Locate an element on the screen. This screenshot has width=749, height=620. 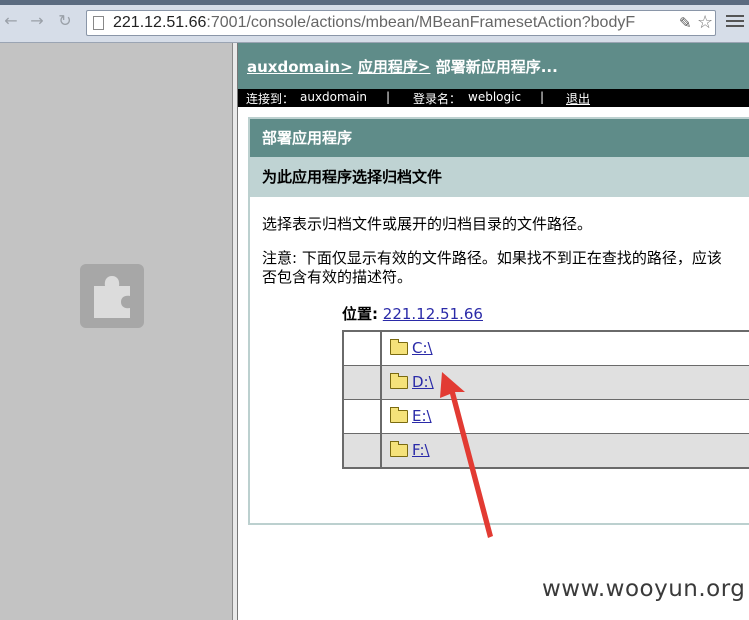
annotation-arrow-icon is located at coordinates (466, 455).